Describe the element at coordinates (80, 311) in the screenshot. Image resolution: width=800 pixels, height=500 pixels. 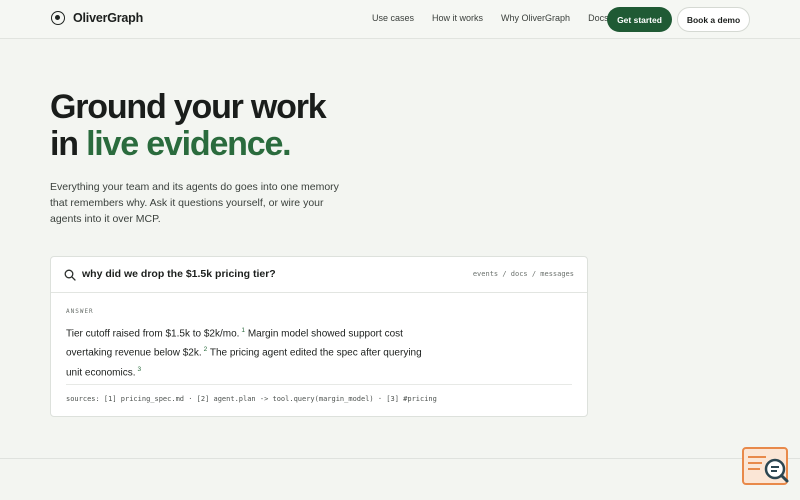
I see `answer-label: ANSWER` at that location.